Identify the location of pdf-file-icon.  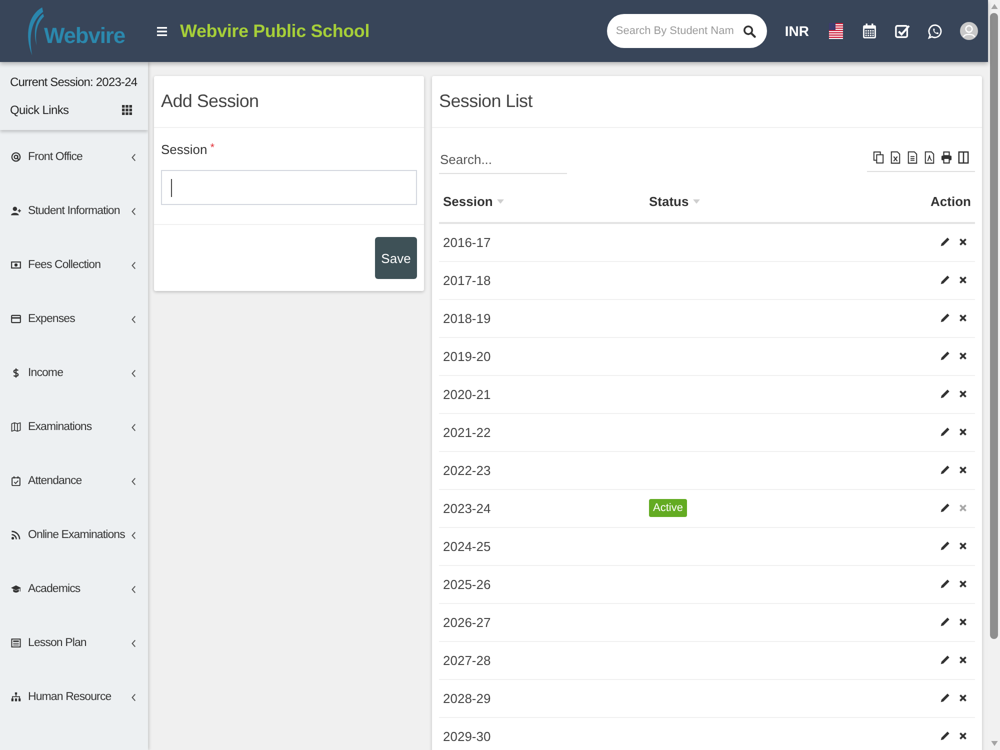
(929, 157).